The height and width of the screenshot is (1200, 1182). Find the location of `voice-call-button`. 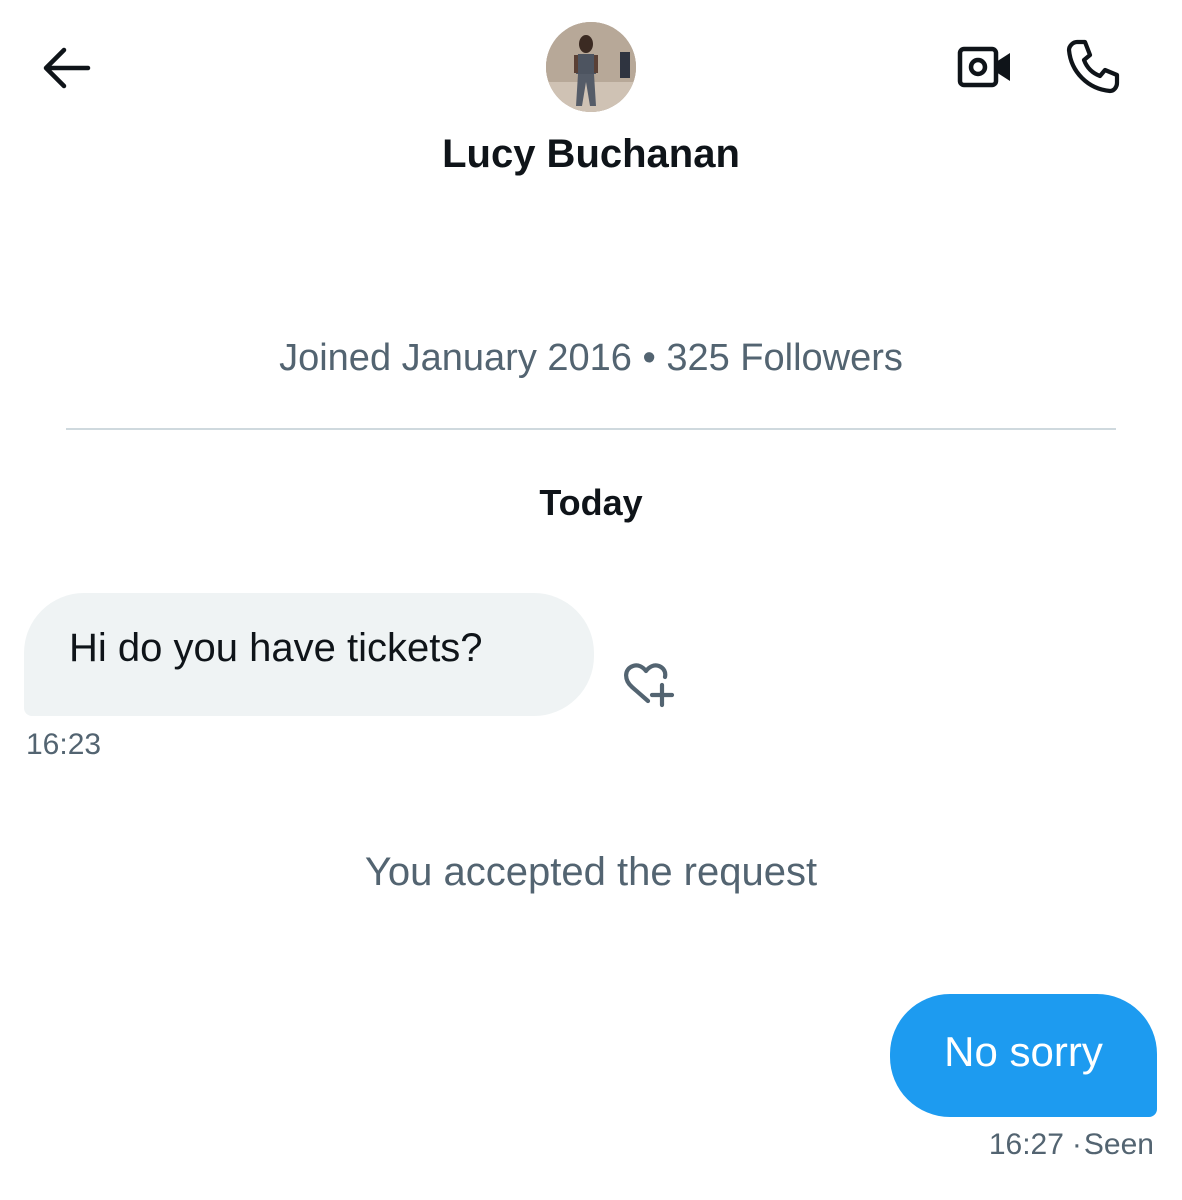

voice-call-button is located at coordinates (1093, 66).